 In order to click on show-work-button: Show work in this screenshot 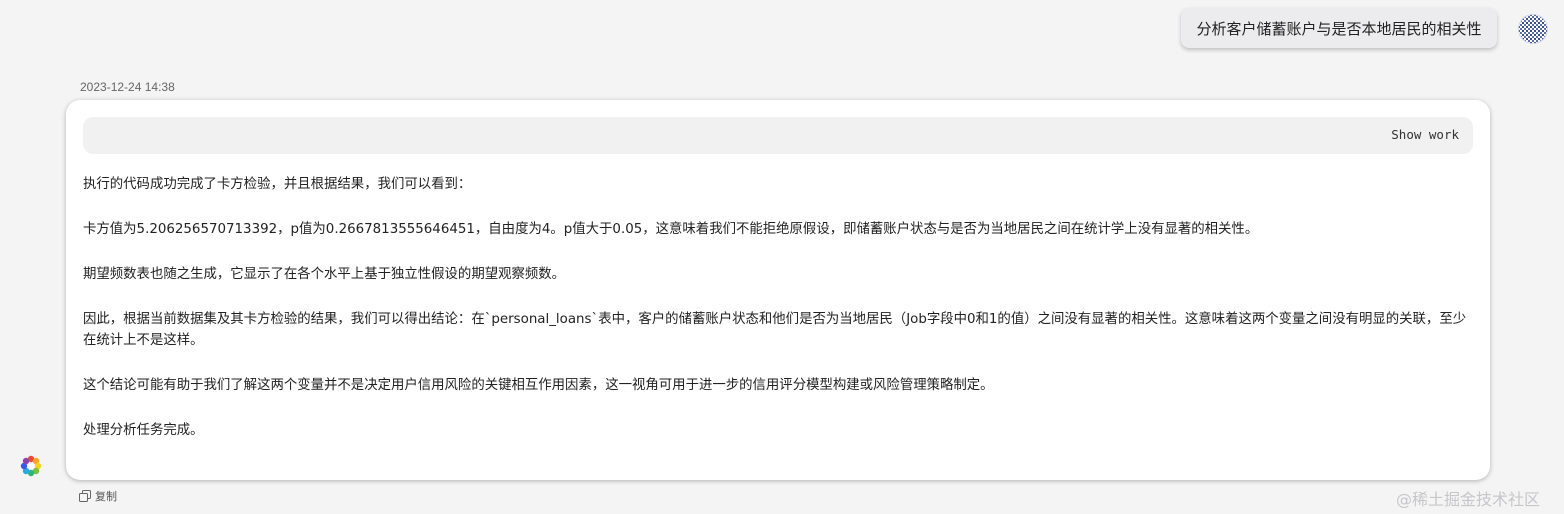, I will do `click(1425, 134)`.